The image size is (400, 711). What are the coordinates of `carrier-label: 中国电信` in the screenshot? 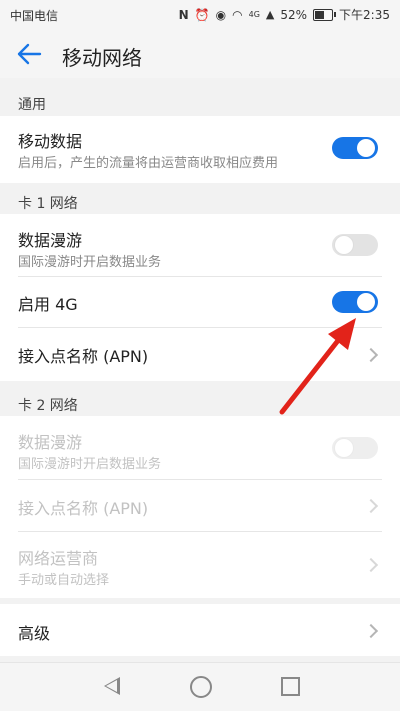 It's located at (34, 16).